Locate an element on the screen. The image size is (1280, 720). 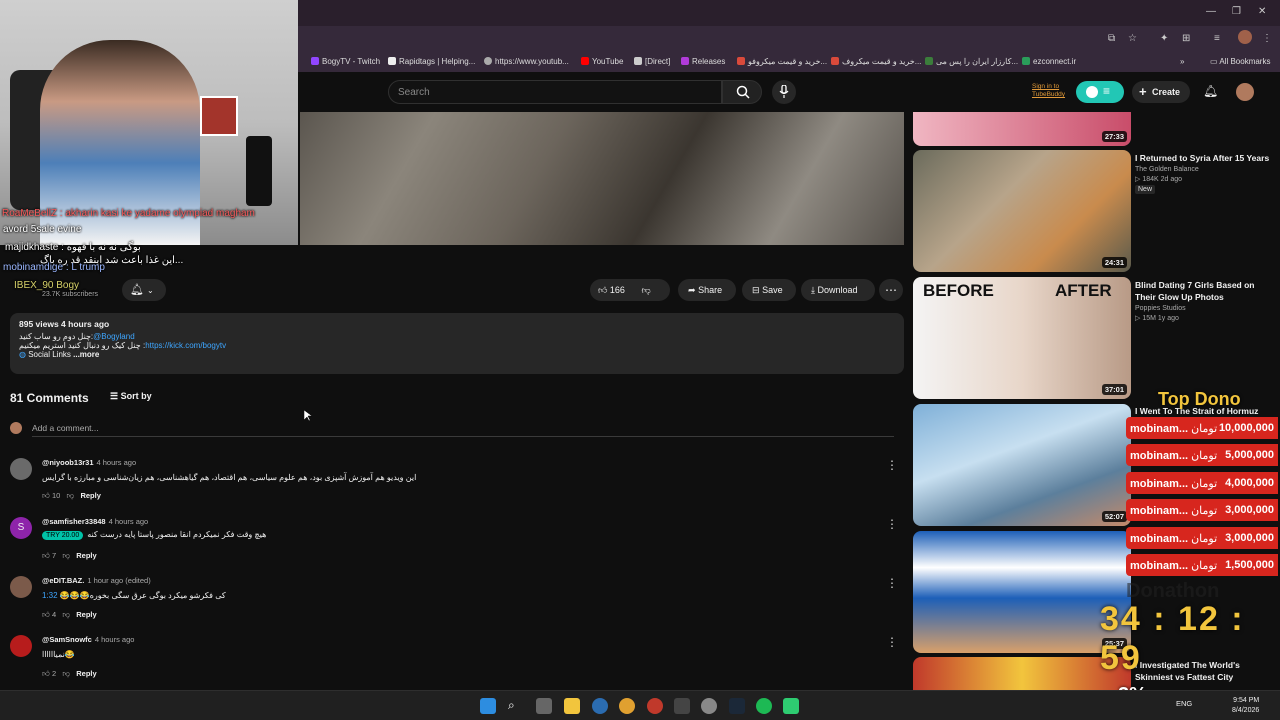
timestamp-link: 1:32 is located at coordinates (50, 595).